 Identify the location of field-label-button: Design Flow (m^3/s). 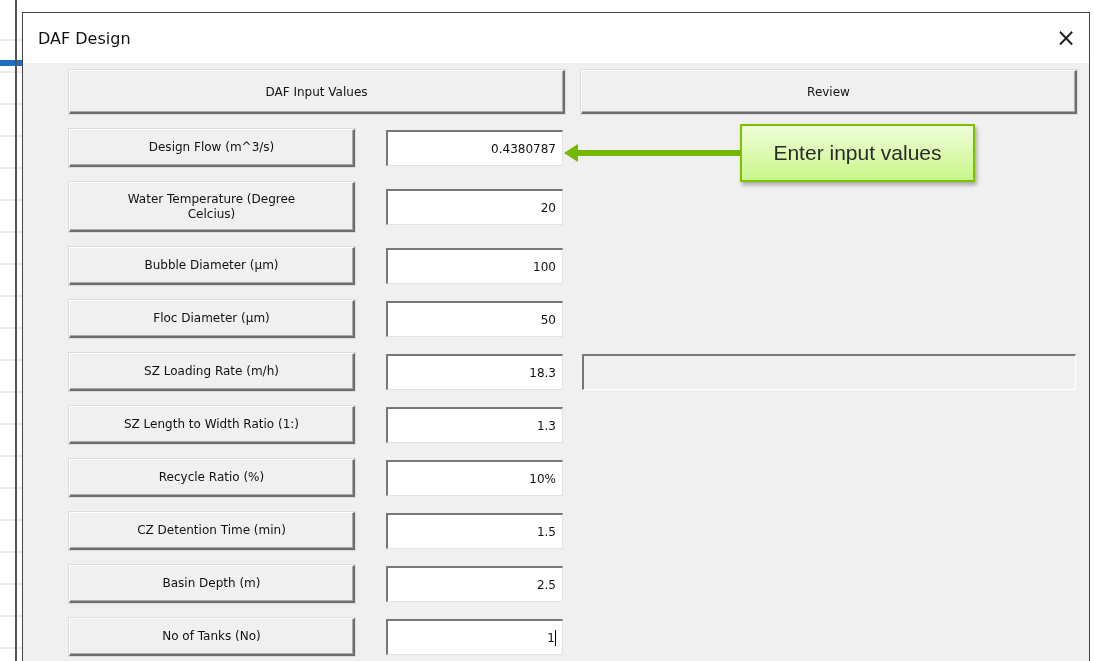
(212, 148).